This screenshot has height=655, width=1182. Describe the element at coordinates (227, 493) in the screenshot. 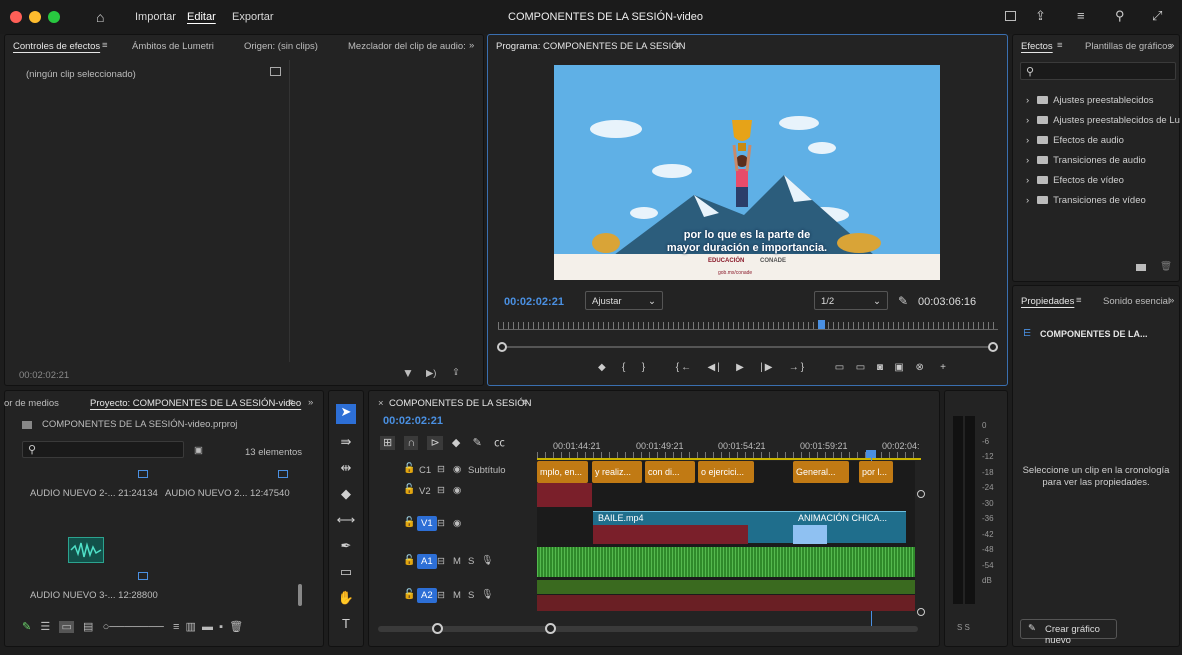

I see `project-item: AUDIO NUEVO 2... 12:47540` at that location.